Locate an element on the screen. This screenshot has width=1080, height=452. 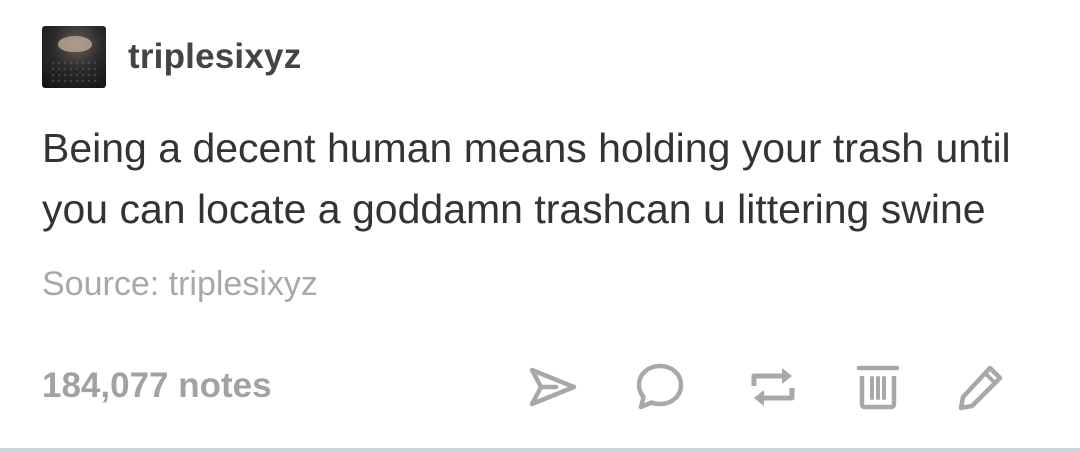
post-username: triplesixyz is located at coordinates (214, 57).